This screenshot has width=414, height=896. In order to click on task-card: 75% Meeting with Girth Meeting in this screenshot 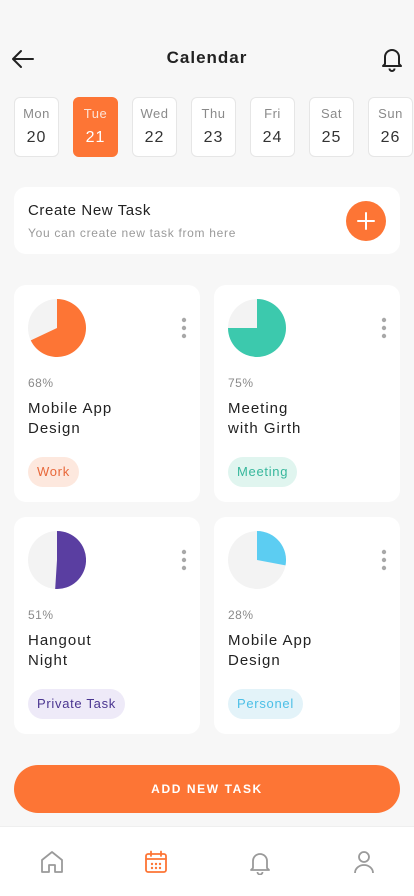, I will do `click(307, 393)`.